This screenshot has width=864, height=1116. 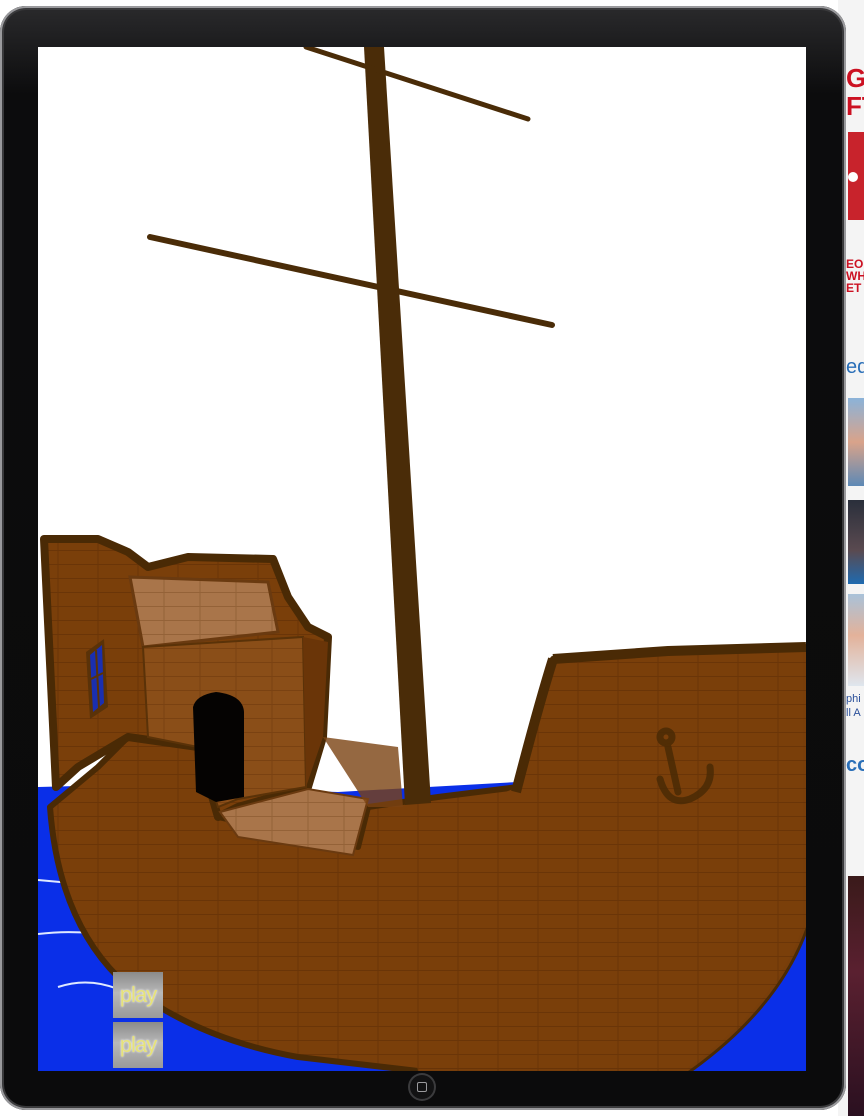 What do you see at coordinates (218, 747) in the screenshot?
I see `cabin-doorway` at bounding box center [218, 747].